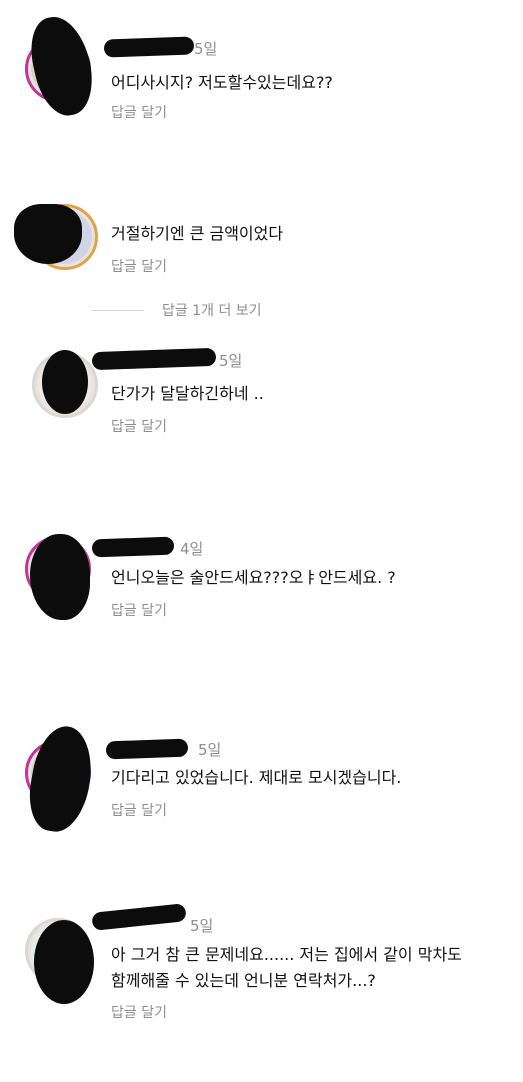 The width and height of the screenshot is (523, 1082). I want to click on divider-line, so click(118, 310).